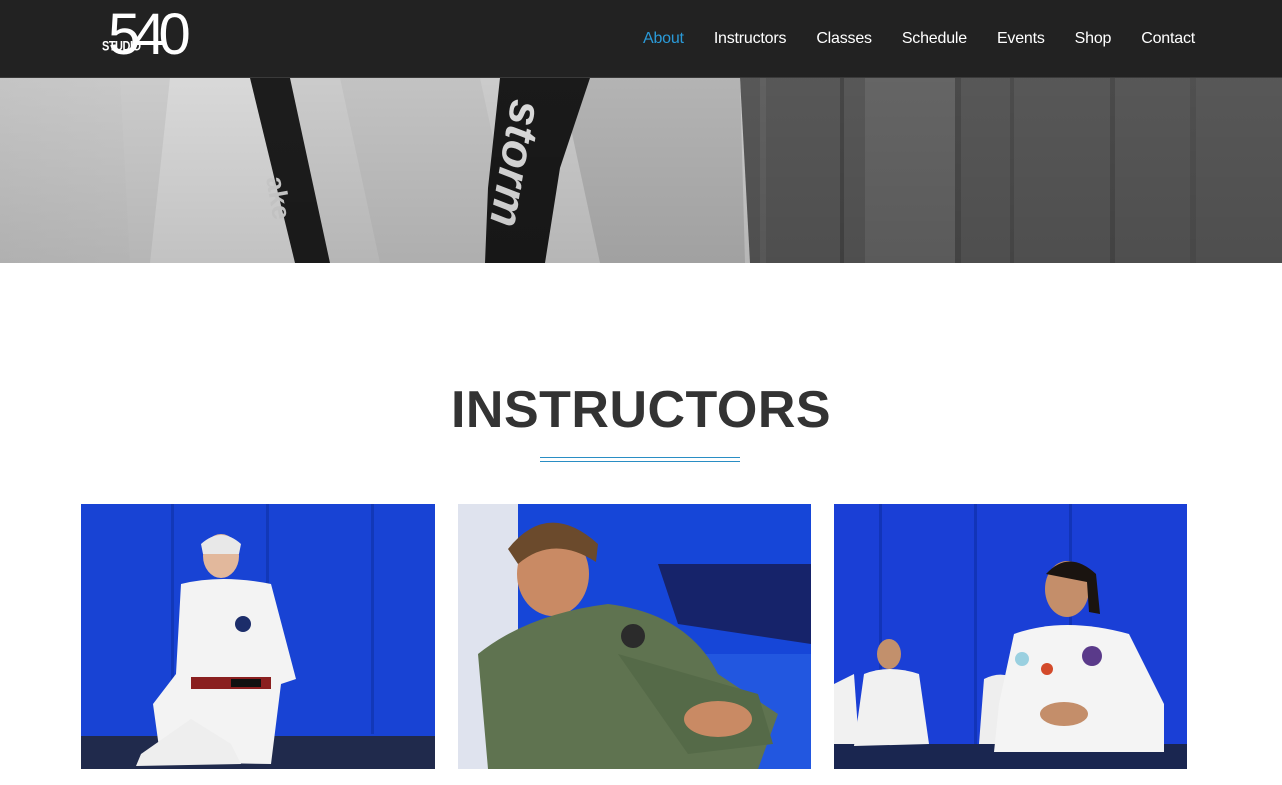 This screenshot has width=1282, height=785. I want to click on nav-item-events: Events, so click(1021, 39).